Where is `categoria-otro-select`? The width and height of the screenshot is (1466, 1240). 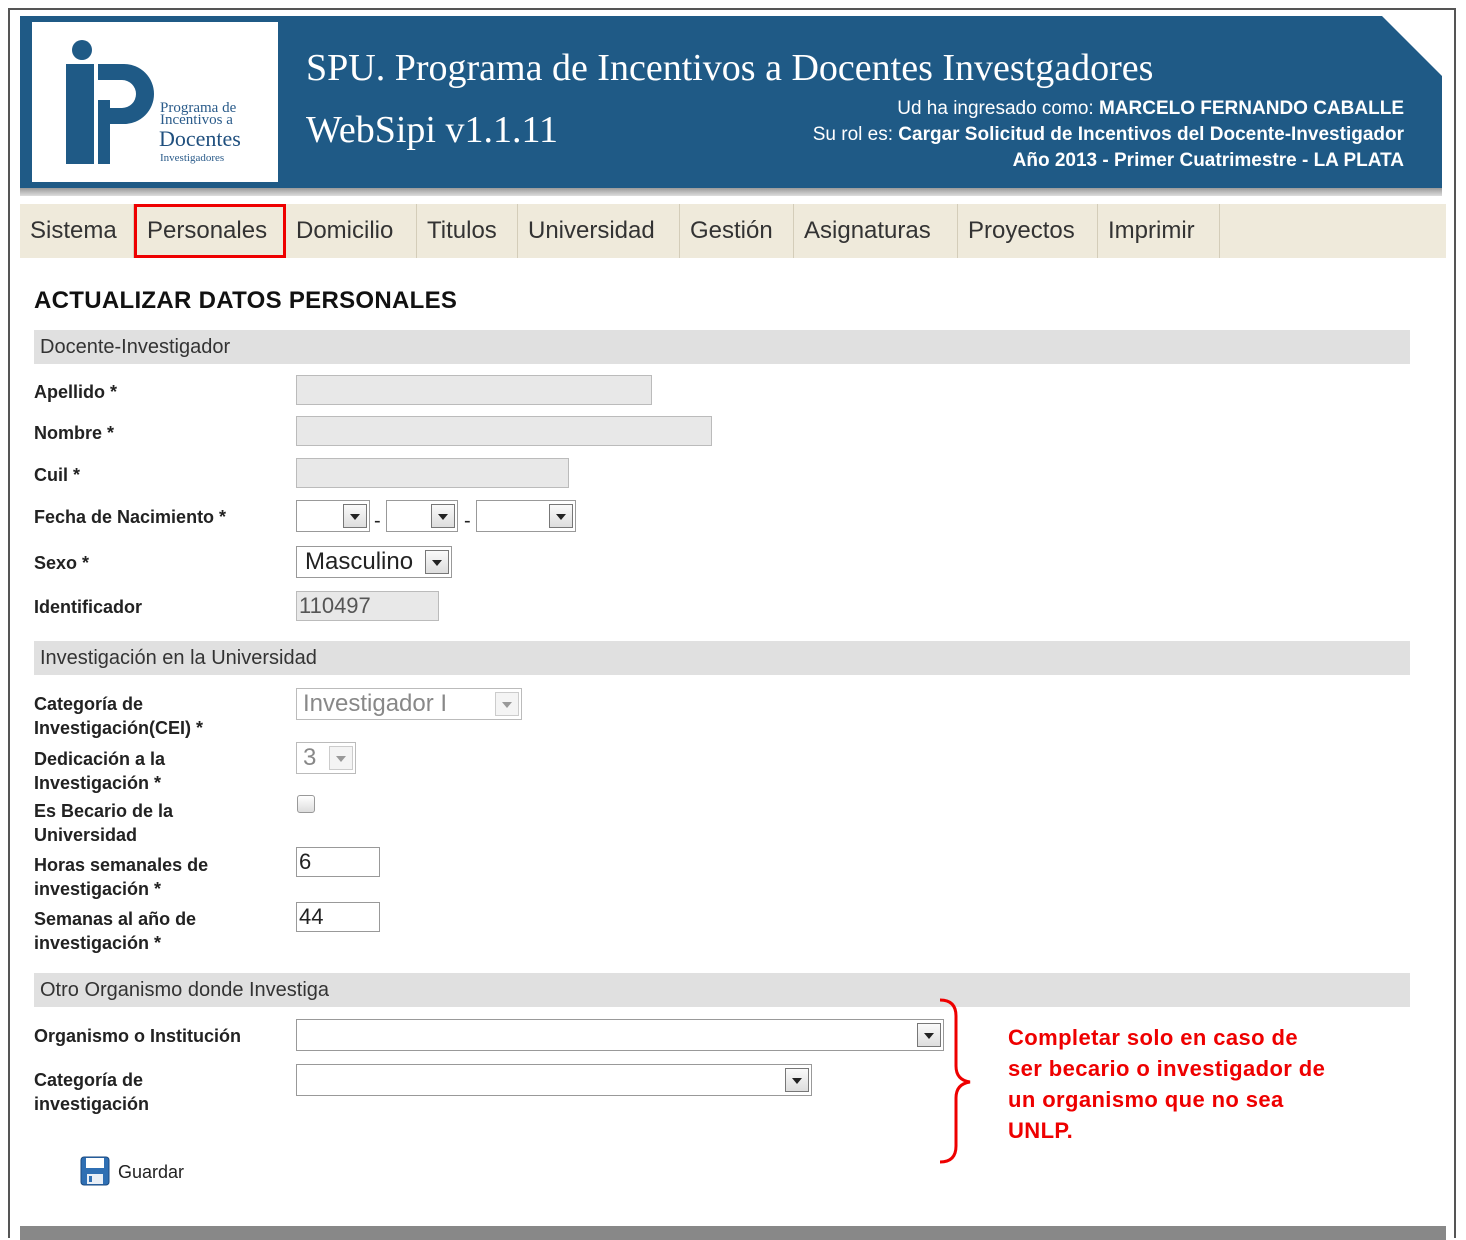
categoria-otro-select is located at coordinates (554, 1080).